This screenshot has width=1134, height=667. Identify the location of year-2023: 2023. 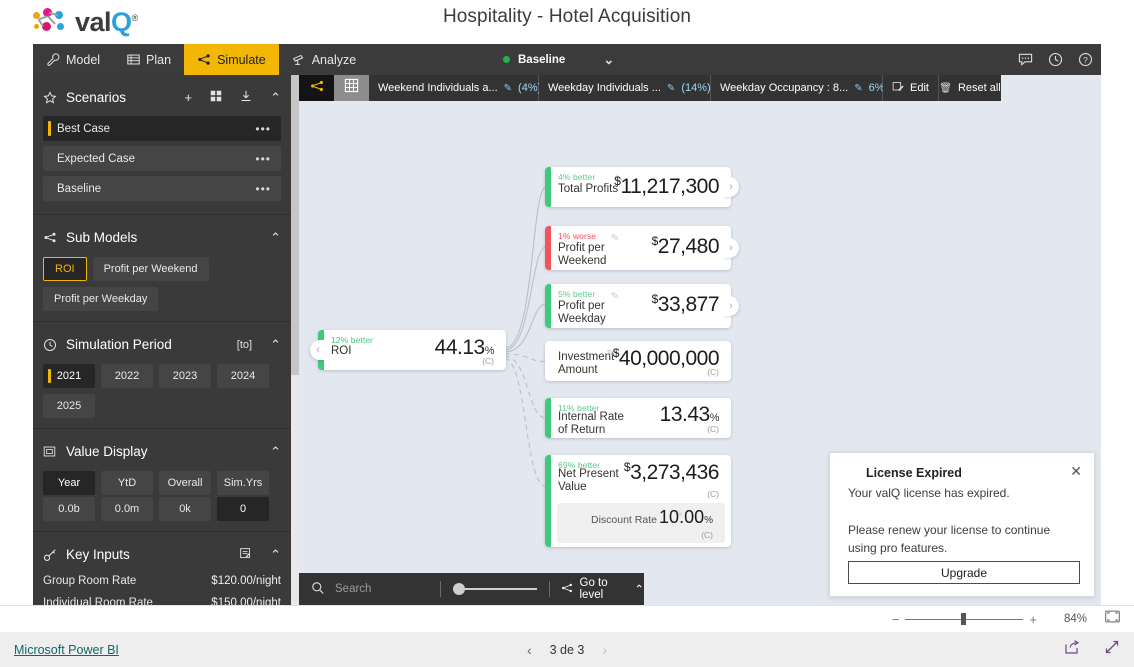
(185, 376).